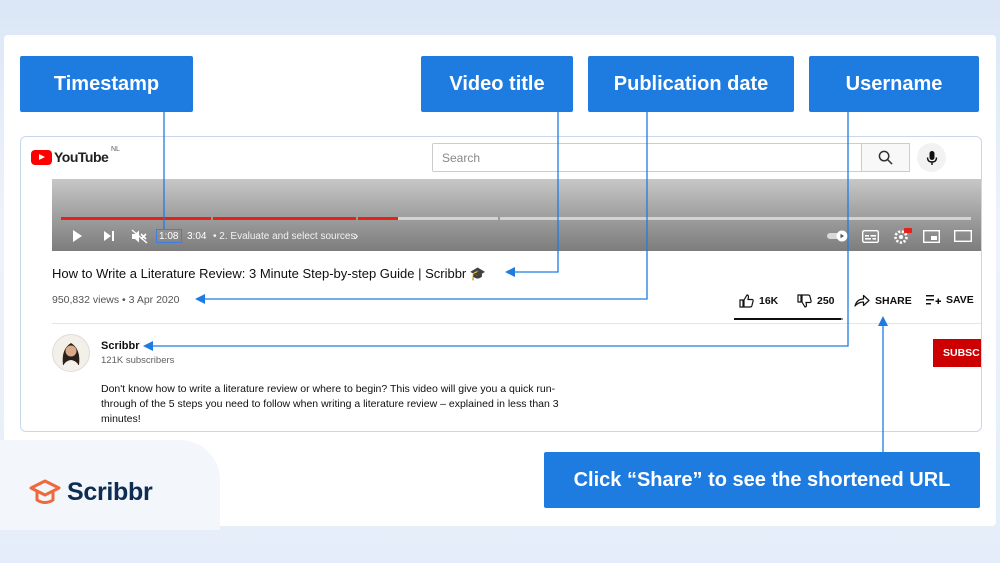 The image size is (1000, 563). Describe the element at coordinates (106, 84) in the screenshot. I see `timestamp-label: Timestamp` at that location.